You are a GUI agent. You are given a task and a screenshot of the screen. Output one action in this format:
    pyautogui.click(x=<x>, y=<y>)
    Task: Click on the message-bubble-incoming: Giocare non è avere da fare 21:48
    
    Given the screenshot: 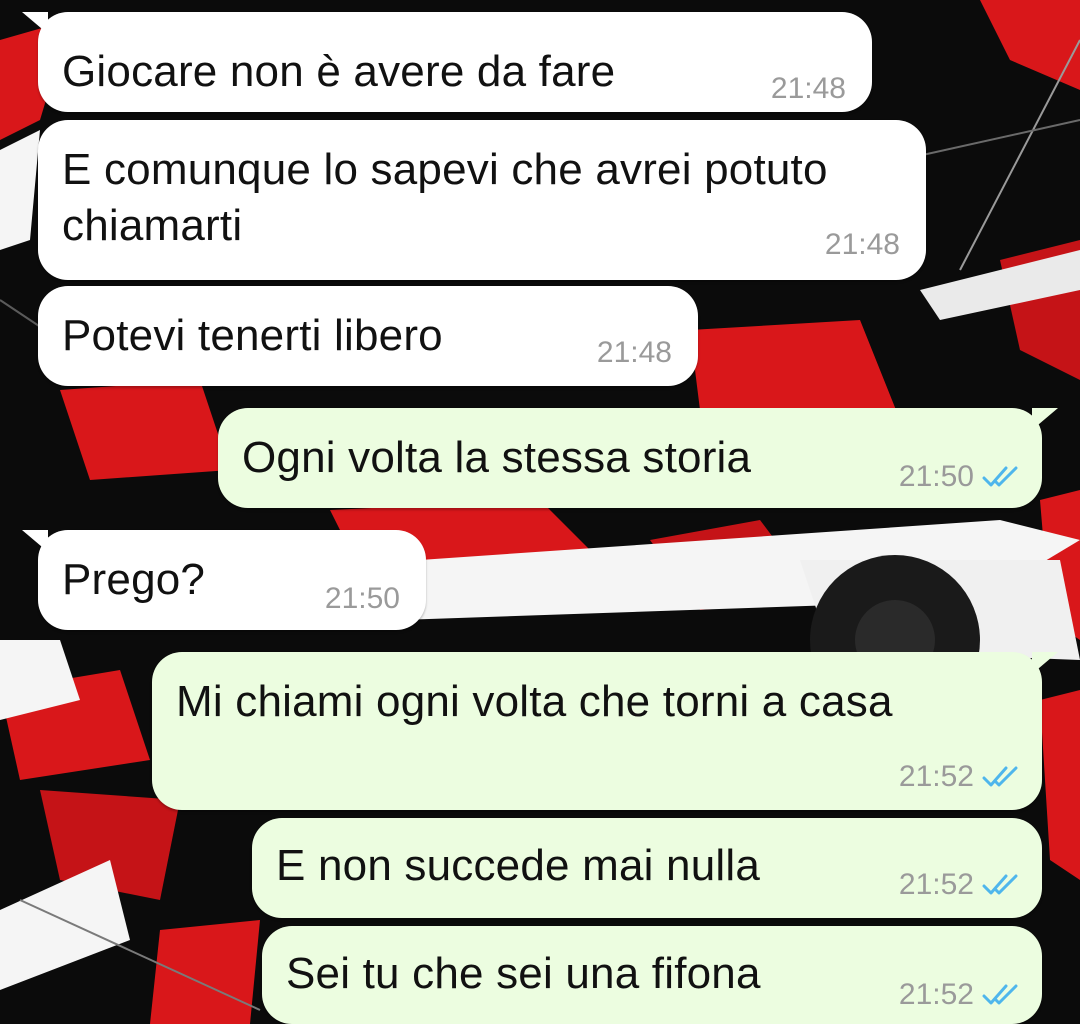 What is the action you would take?
    pyautogui.click(x=447, y=62)
    